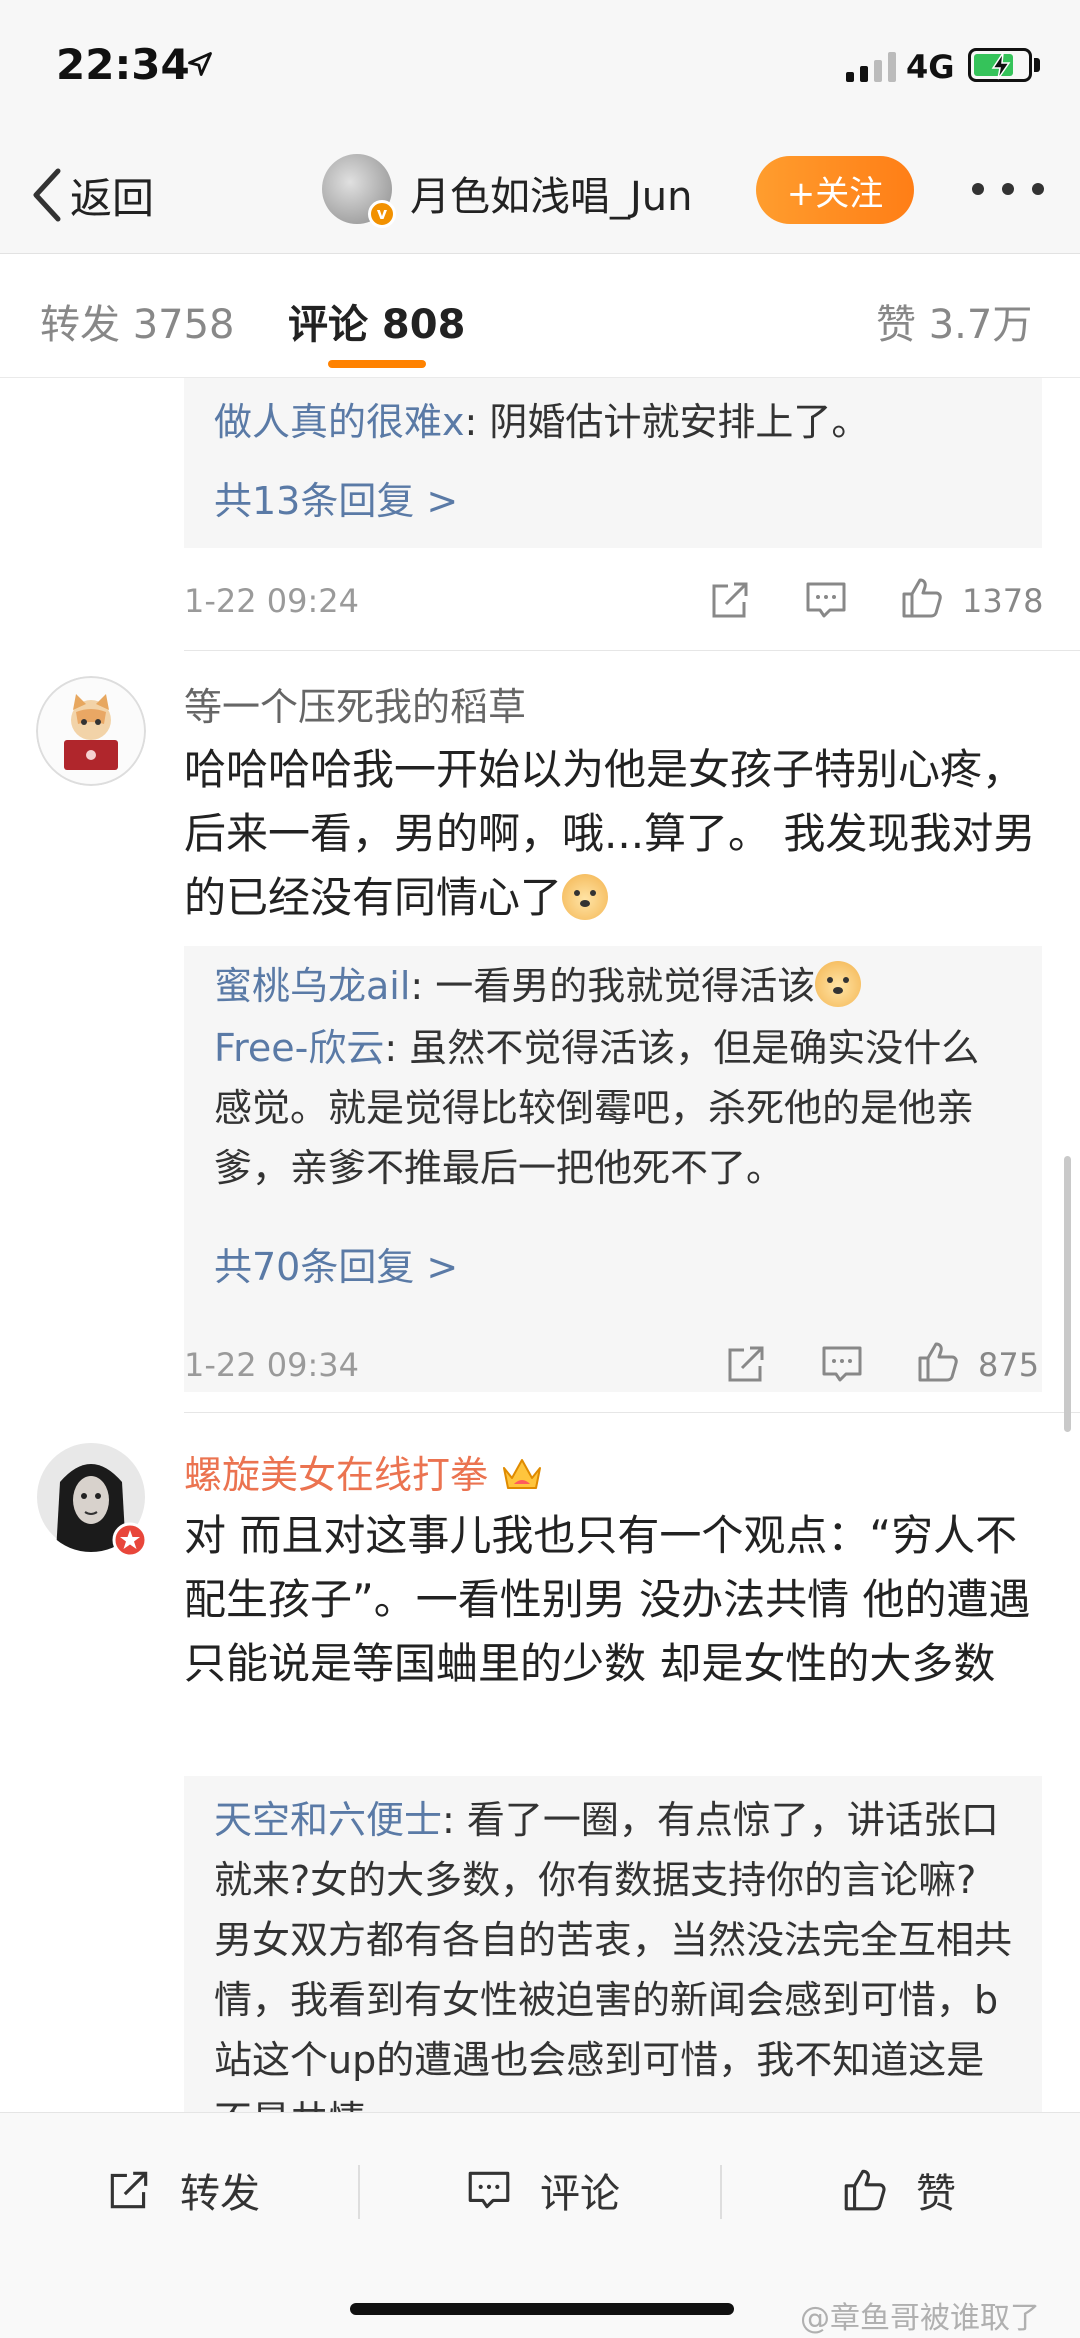 The width and height of the screenshot is (1080, 2338). What do you see at coordinates (359, 191) in the screenshot?
I see `avatar: v` at bounding box center [359, 191].